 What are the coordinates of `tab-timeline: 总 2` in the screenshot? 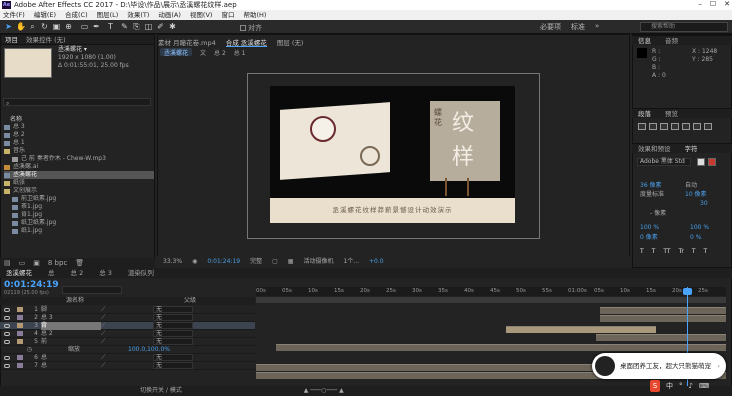 It's located at (77, 273).